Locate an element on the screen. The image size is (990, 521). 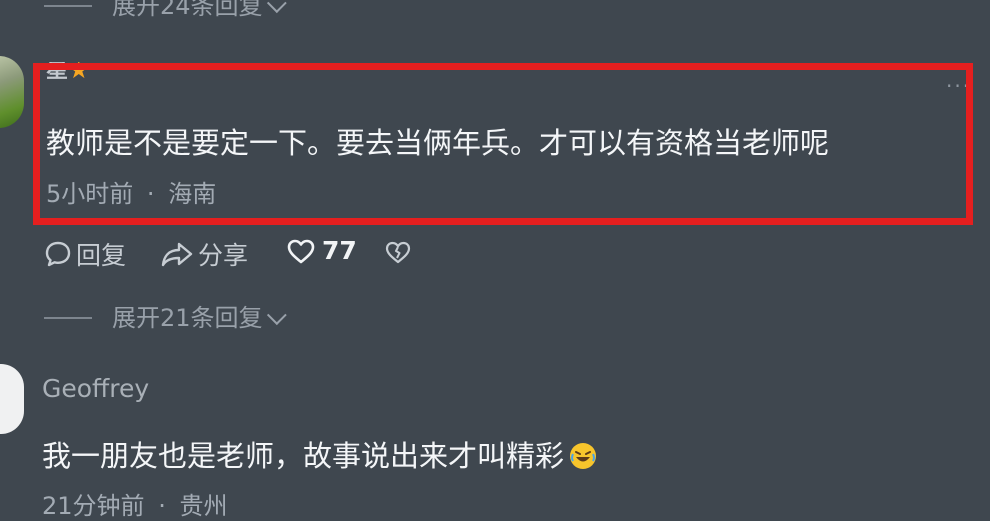
expand-replies-top: 展开24条回复 is located at coordinates (165, 10).